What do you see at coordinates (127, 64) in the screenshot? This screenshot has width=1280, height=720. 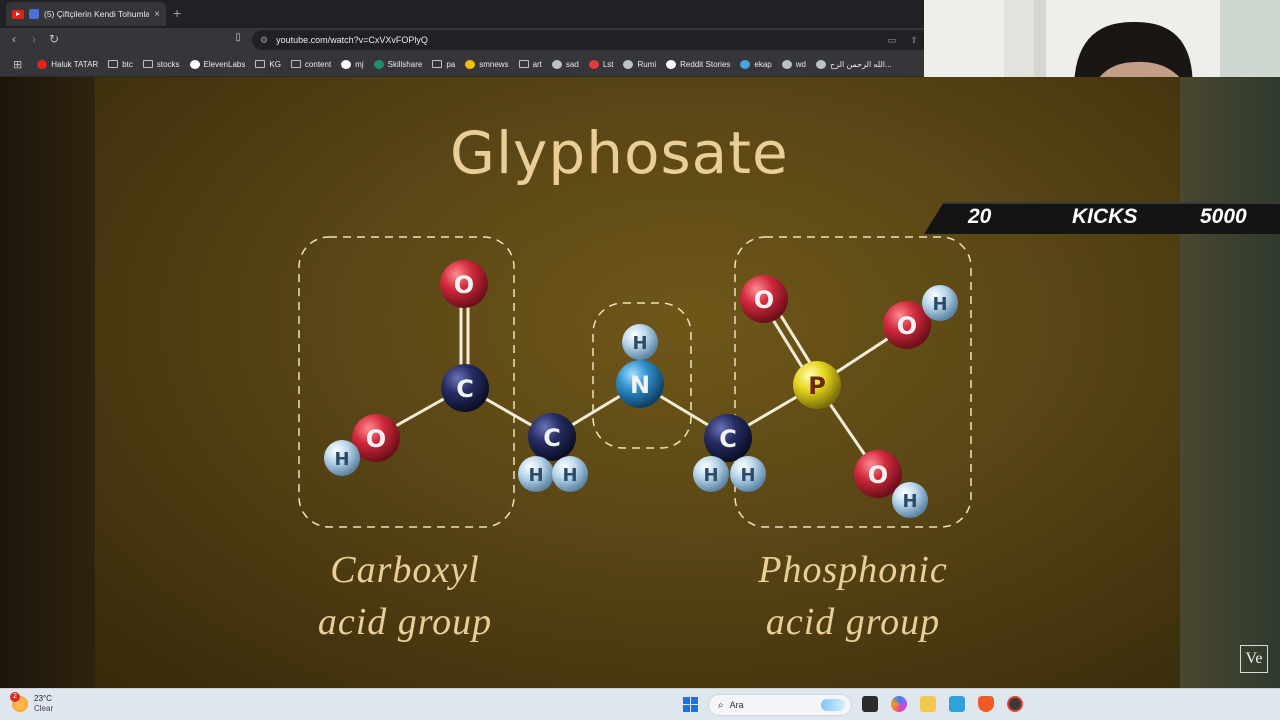 I see `bookmark-label: btc` at bounding box center [127, 64].